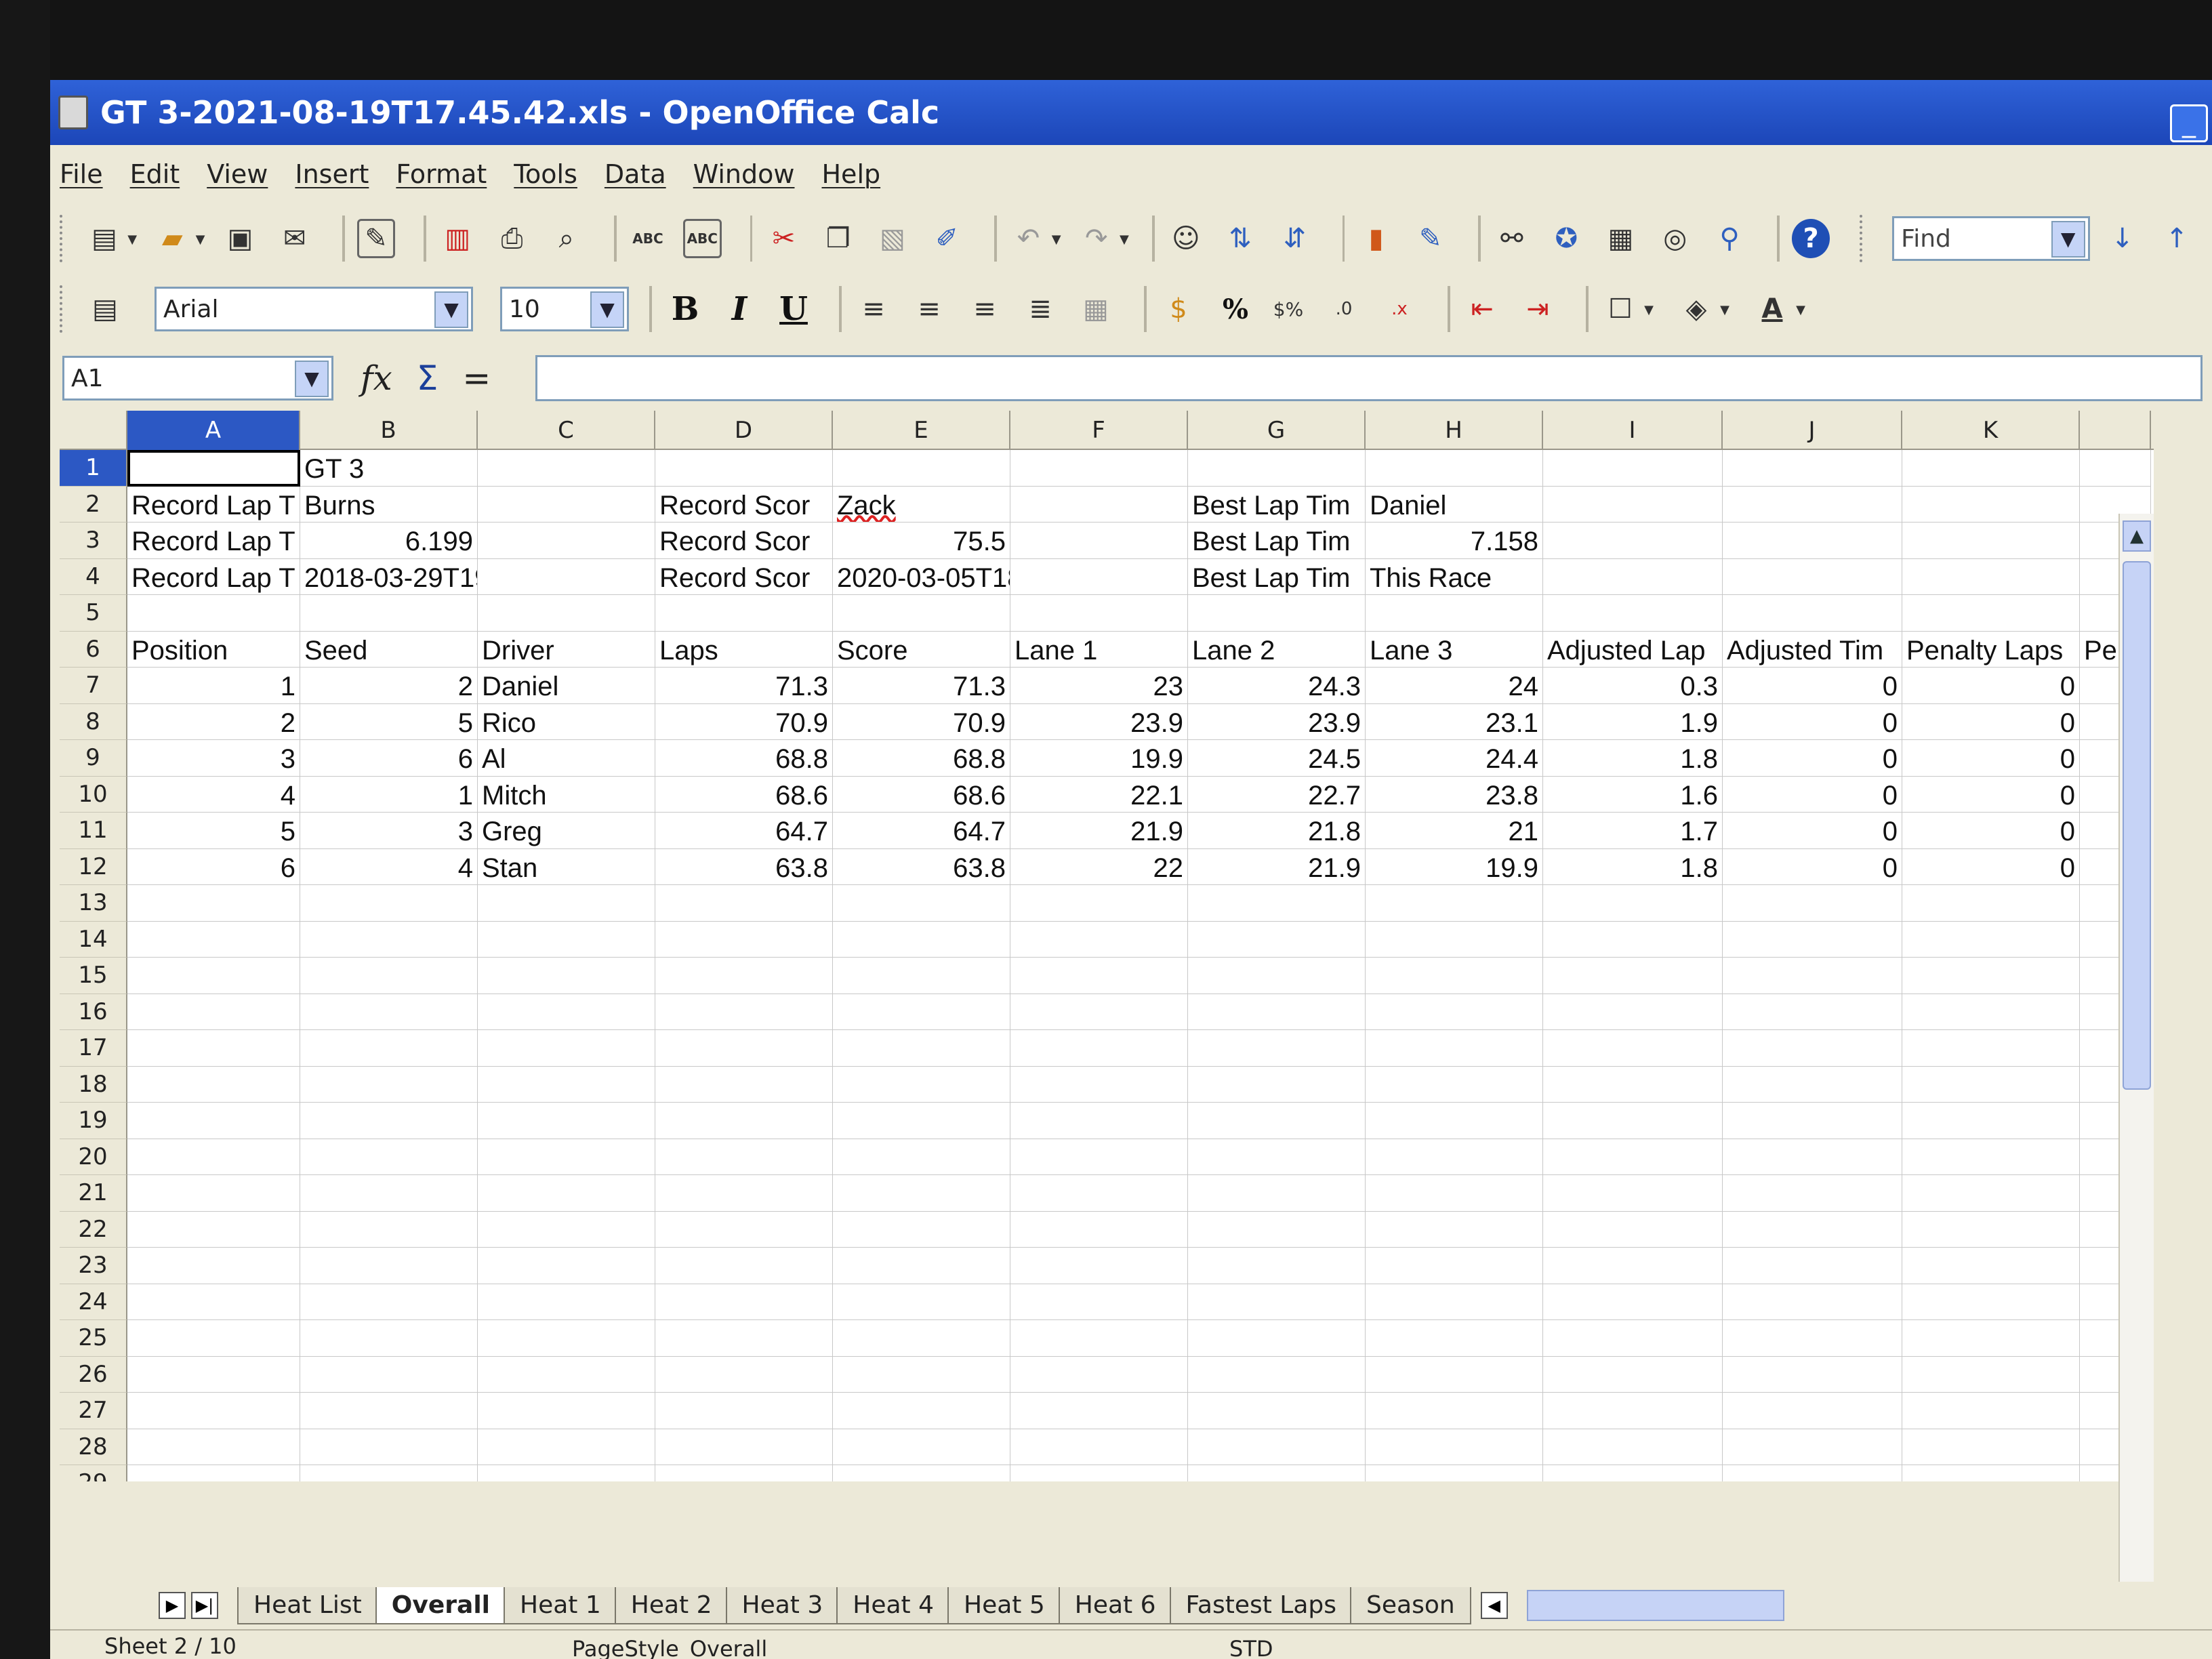  What do you see at coordinates (1812, 431) in the screenshot?
I see `column-header-j: J` at bounding box center [1812, 431].